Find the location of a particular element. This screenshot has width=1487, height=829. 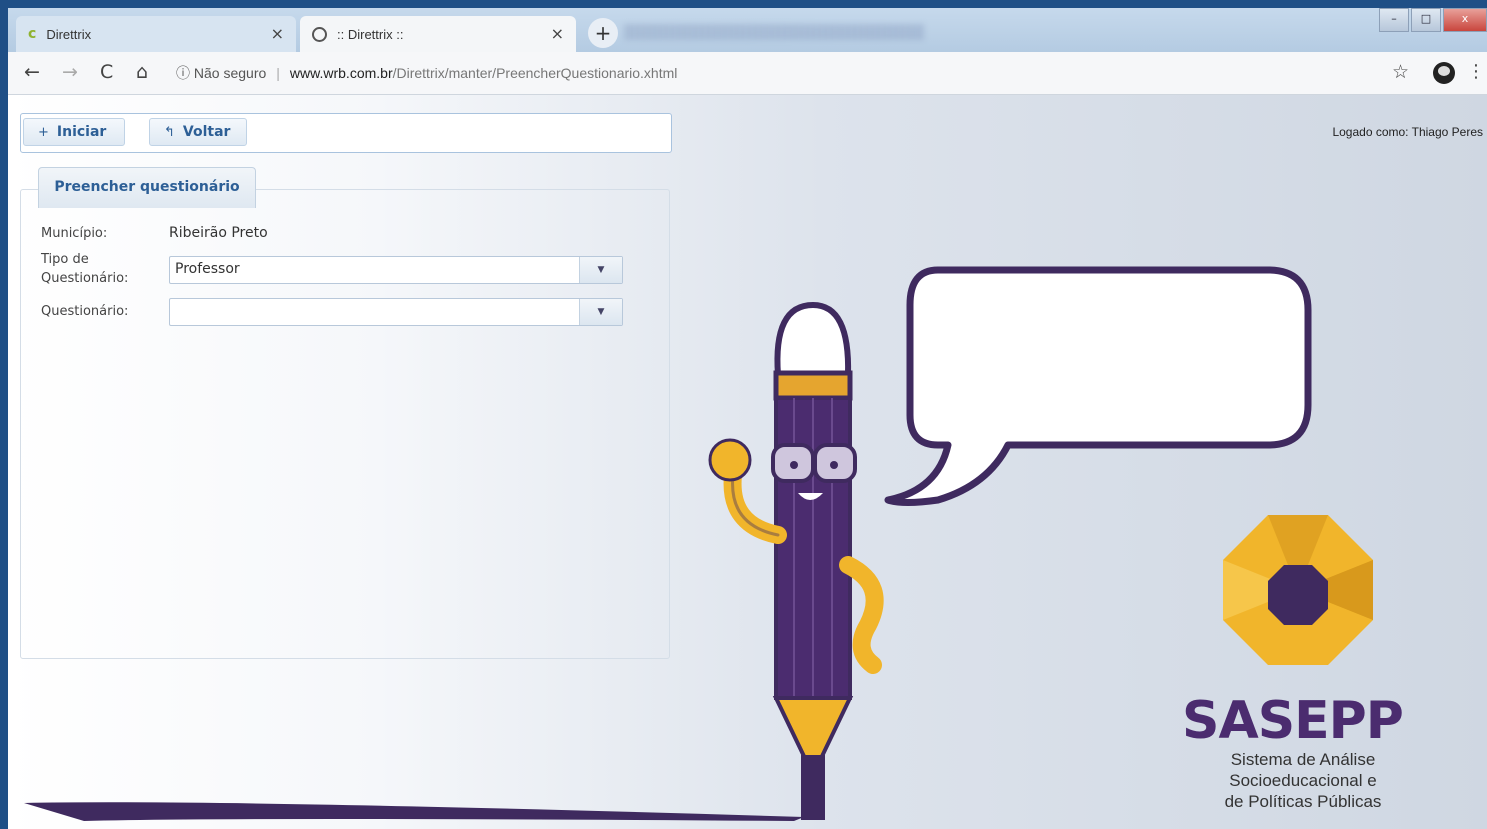

action-toolbar: + Iniciar ↰ Voltar is located at coordinates (346, 133).